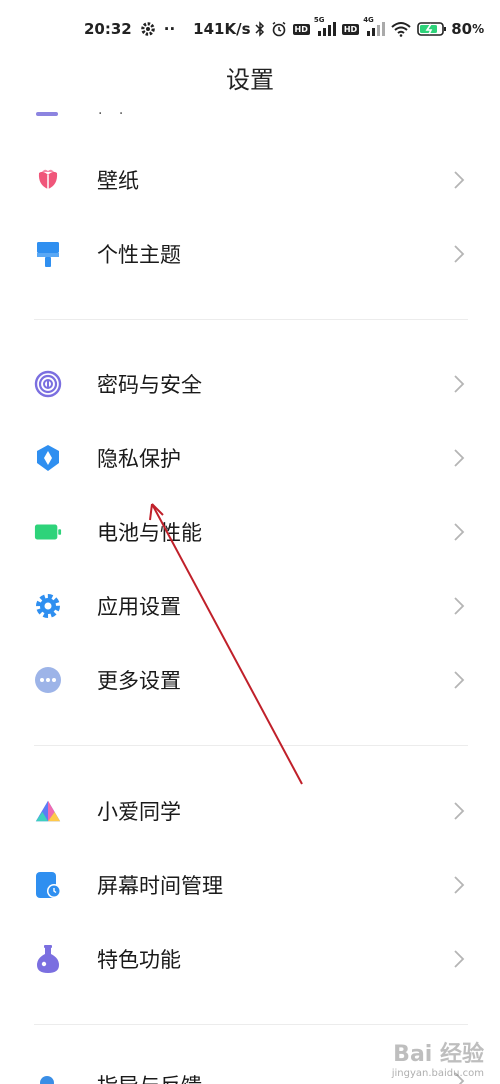  Describe the element at coordinates (468, 29) in the screenshot. I see `battery-percent: 80%` at that location.